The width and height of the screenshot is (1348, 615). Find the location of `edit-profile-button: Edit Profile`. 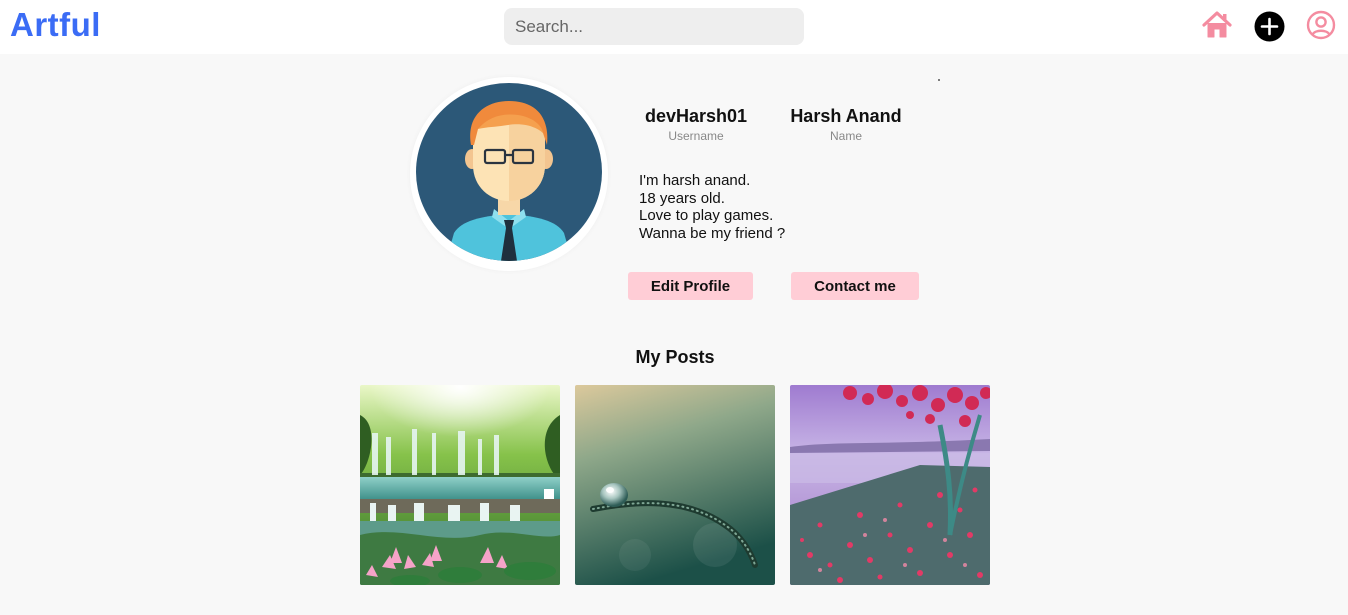

edit-profile-button: Edit Profile is located at coordinates (690, 286).